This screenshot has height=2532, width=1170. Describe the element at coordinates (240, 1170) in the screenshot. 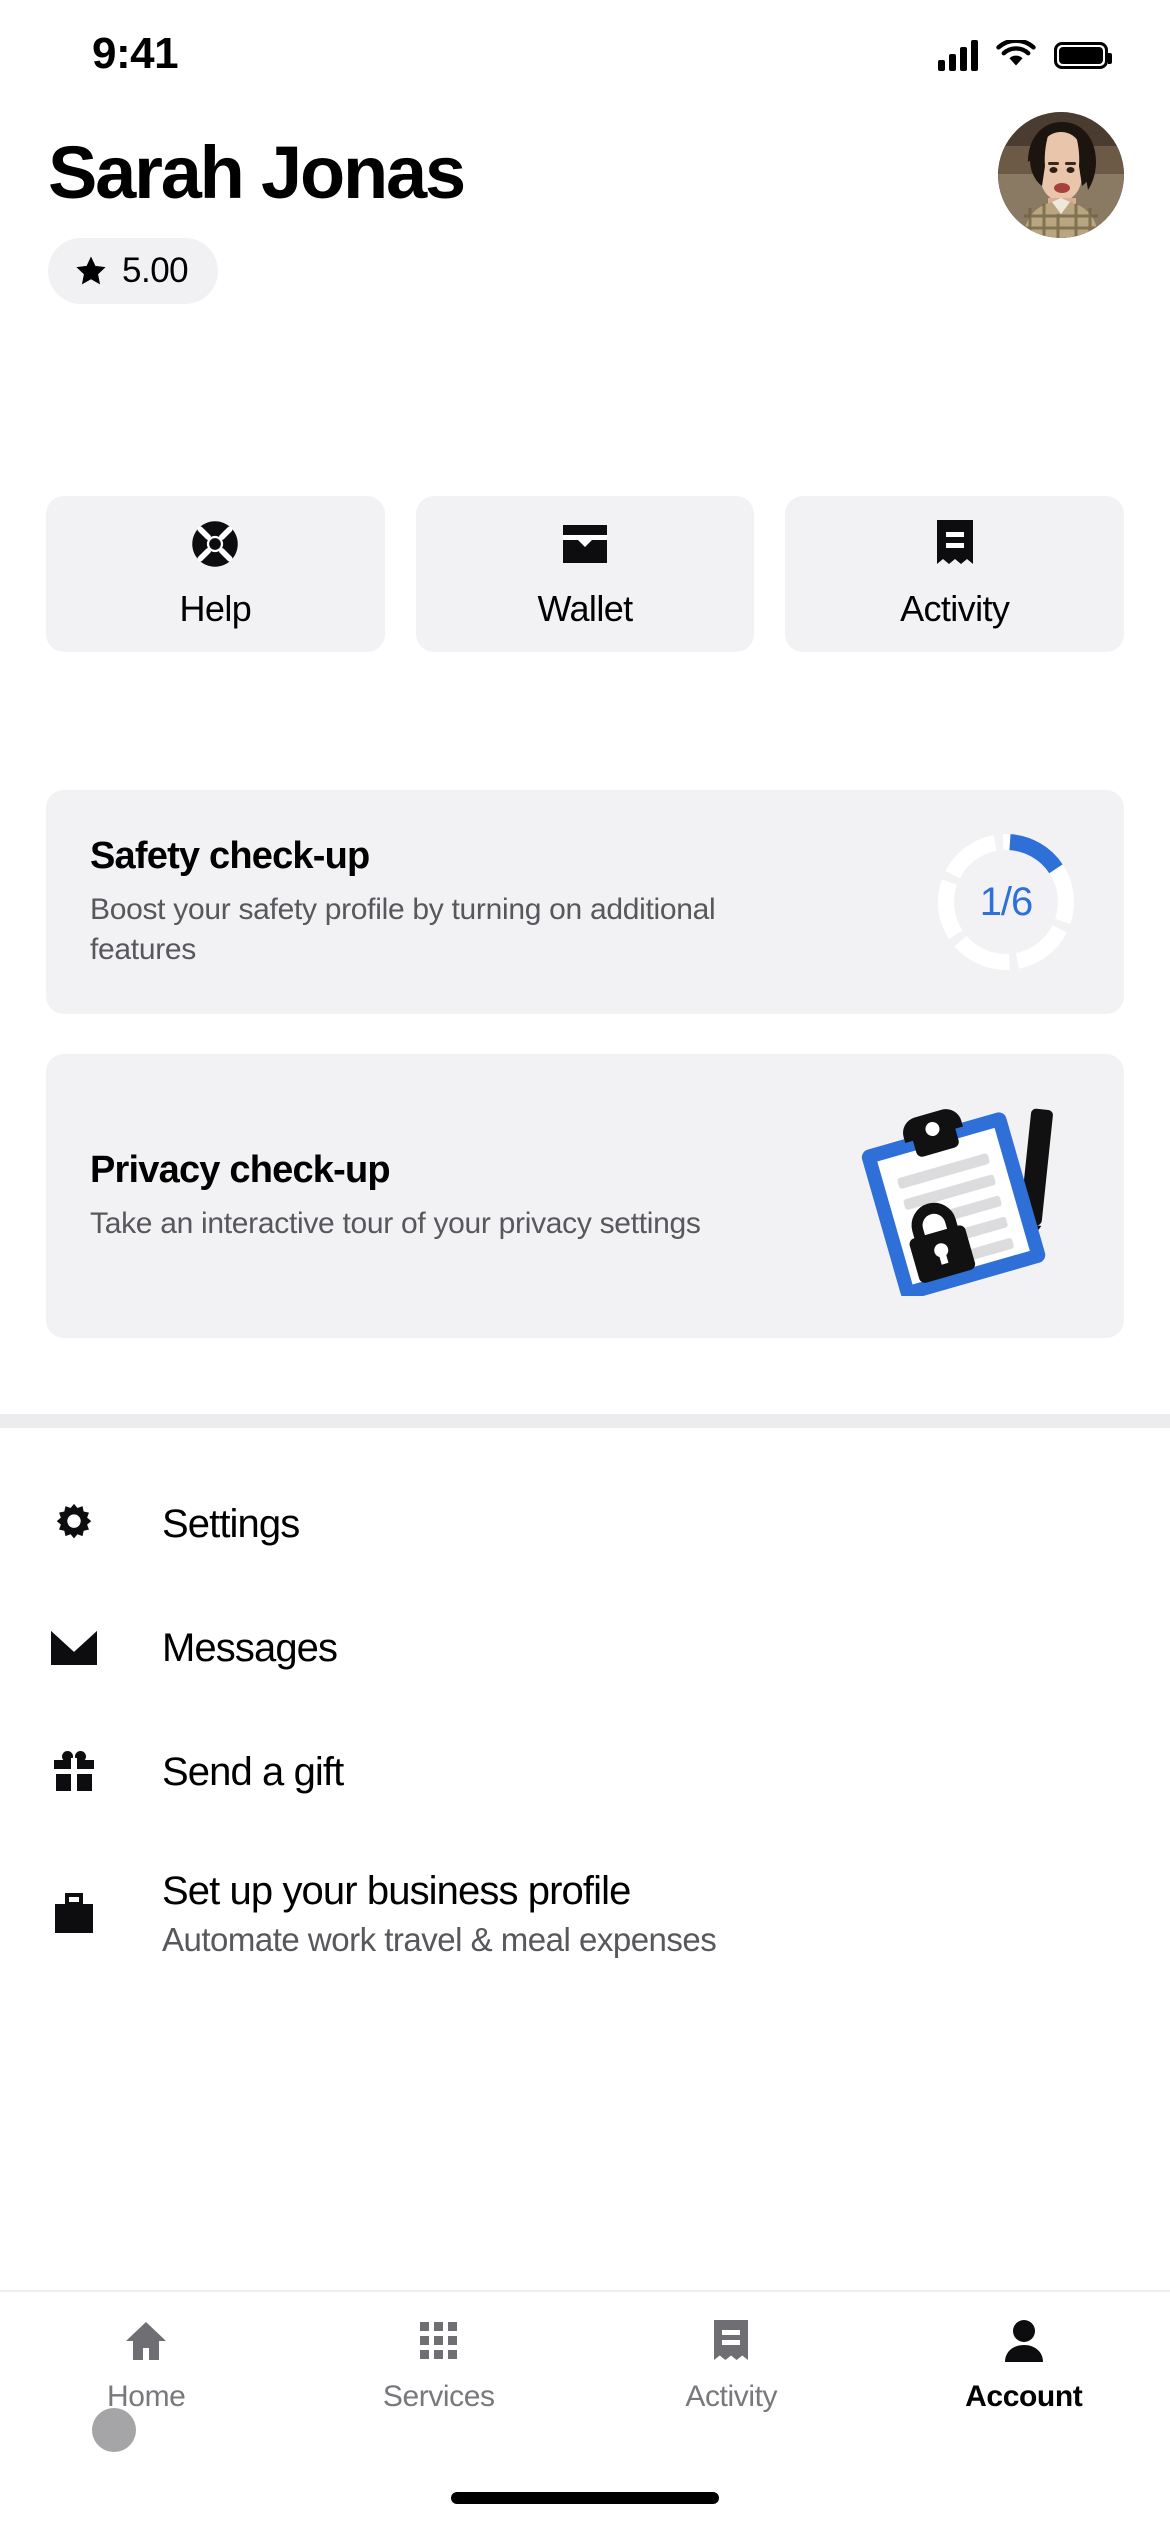

I see `privacy-checkup-title: Privacy check-up` at that location.